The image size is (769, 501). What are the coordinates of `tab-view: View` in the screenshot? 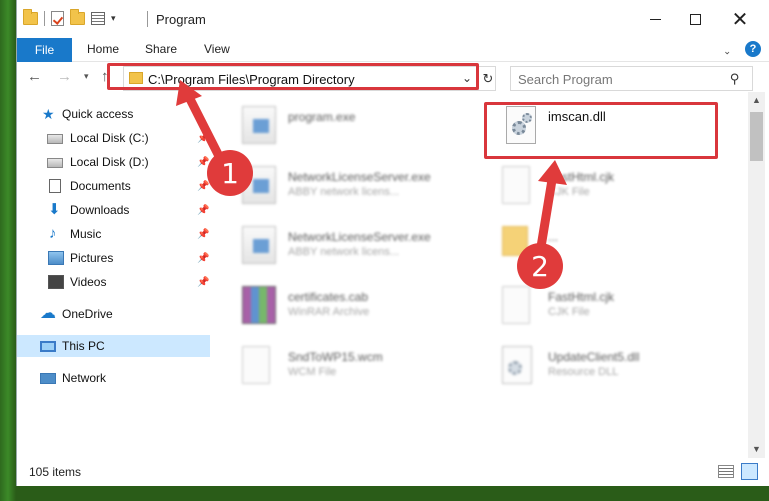 It's located at (217, 49).